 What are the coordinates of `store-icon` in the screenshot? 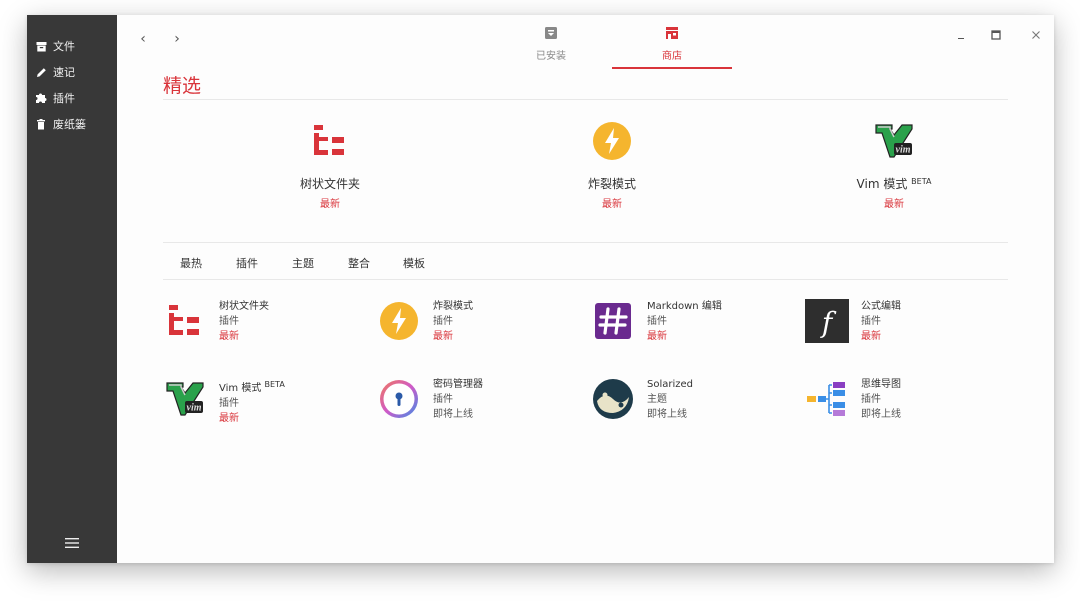 It's located at (672, 34).